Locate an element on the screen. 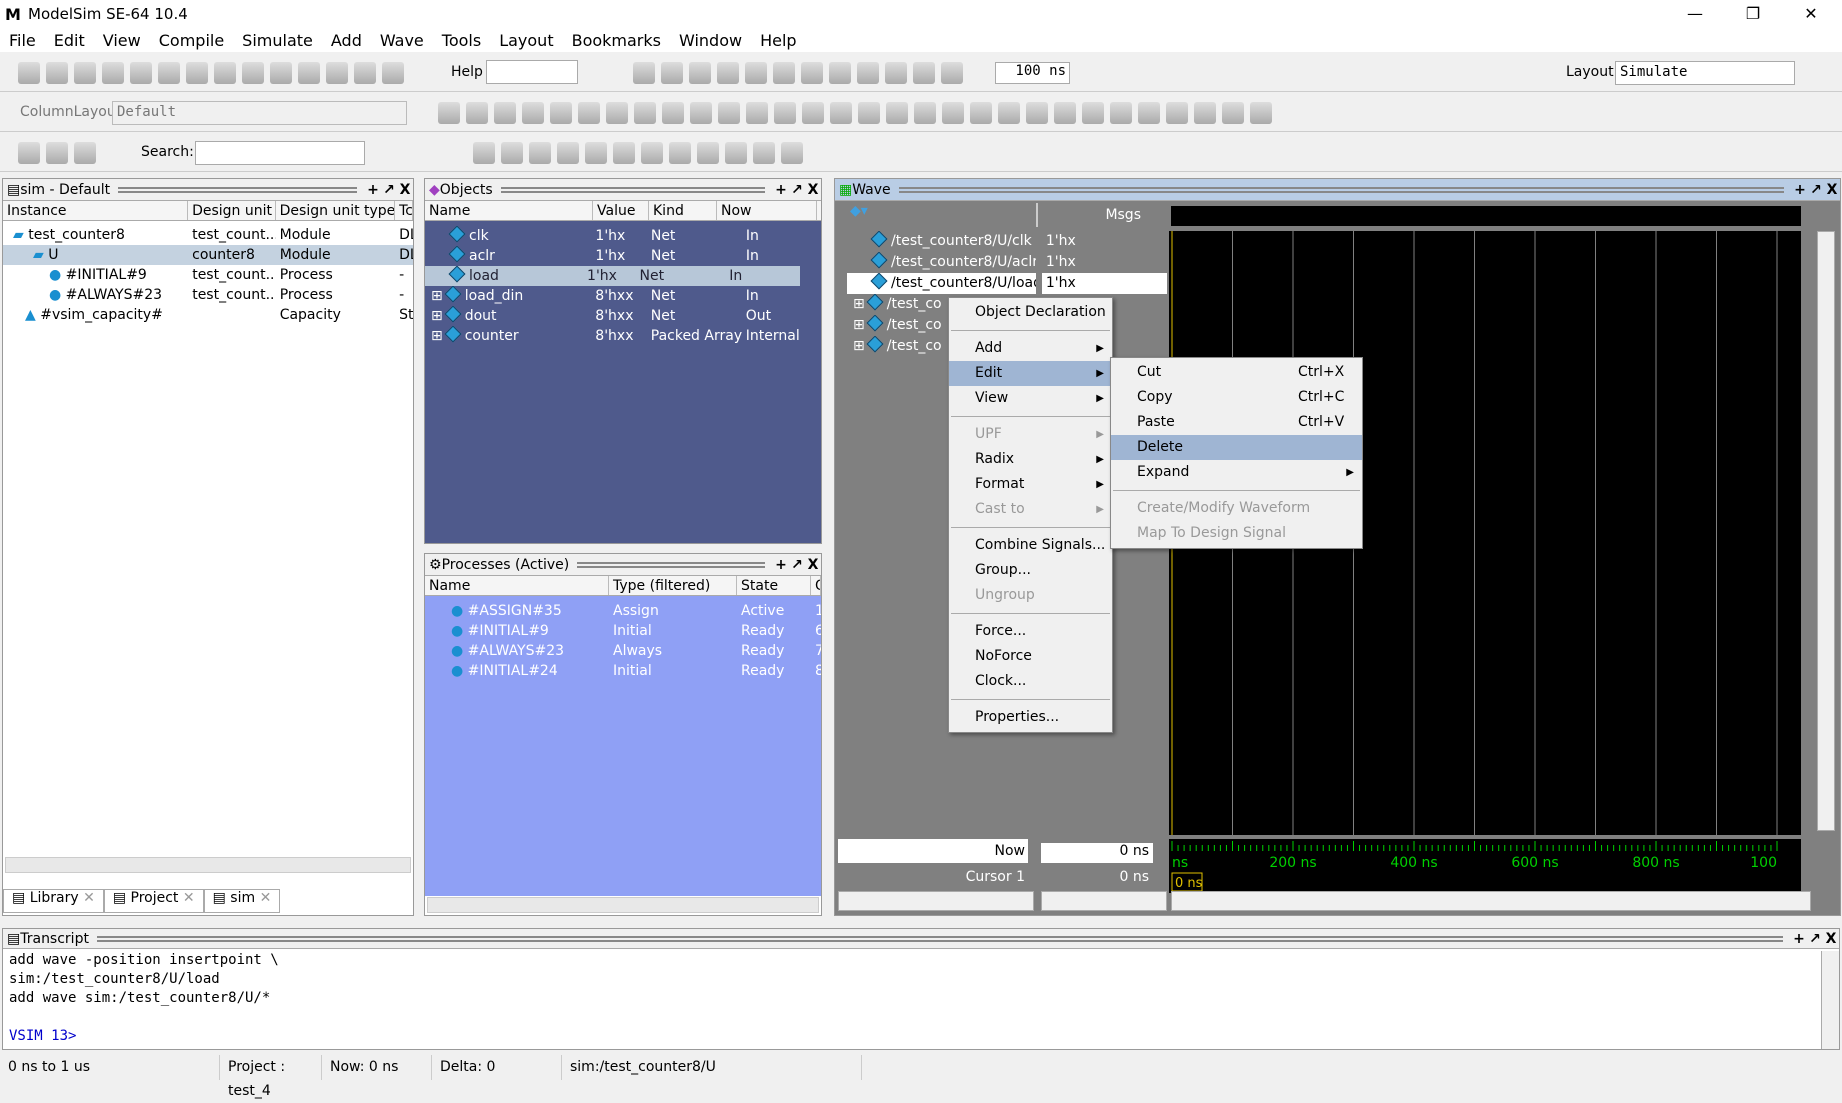  menu-item-map-to-design-signal: Map To Design Signal is located at coordinates (1236, 533).